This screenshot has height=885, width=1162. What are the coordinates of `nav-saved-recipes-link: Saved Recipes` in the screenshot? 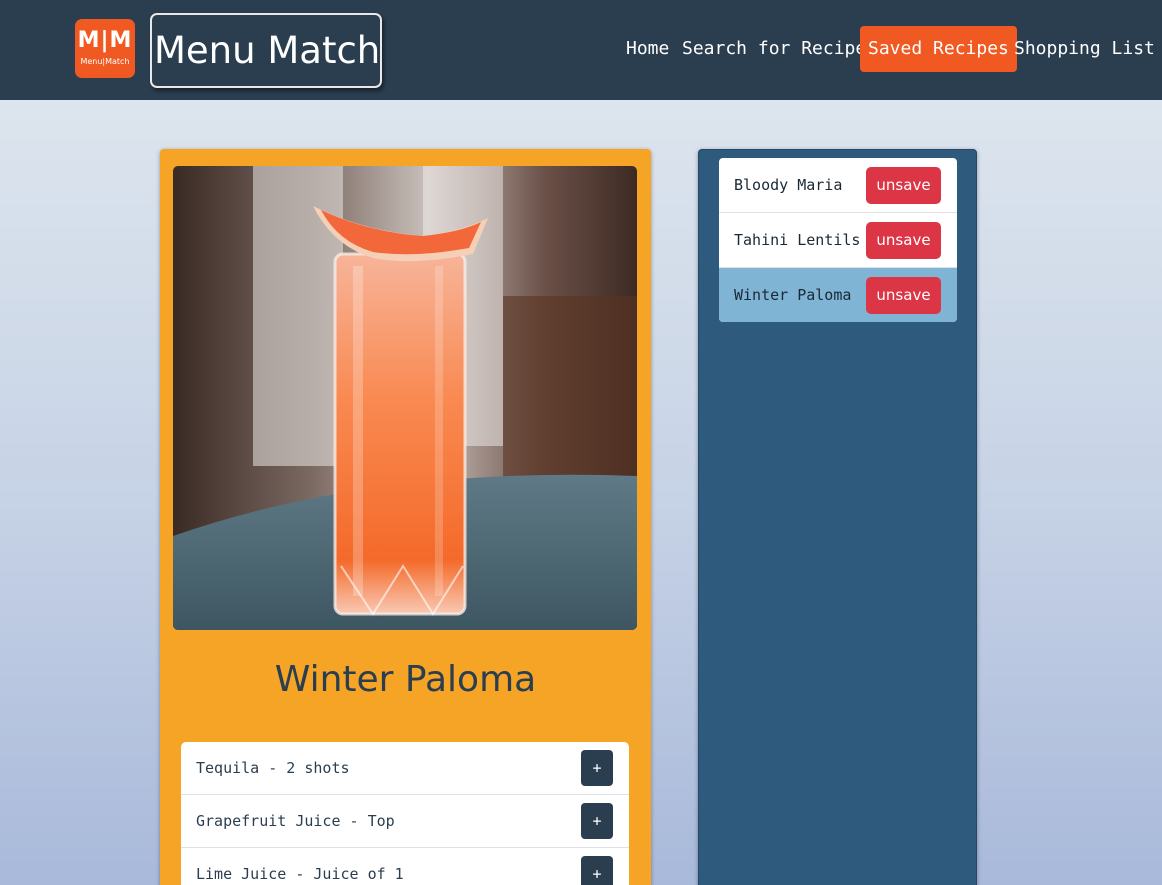 It's located at (938, 49).